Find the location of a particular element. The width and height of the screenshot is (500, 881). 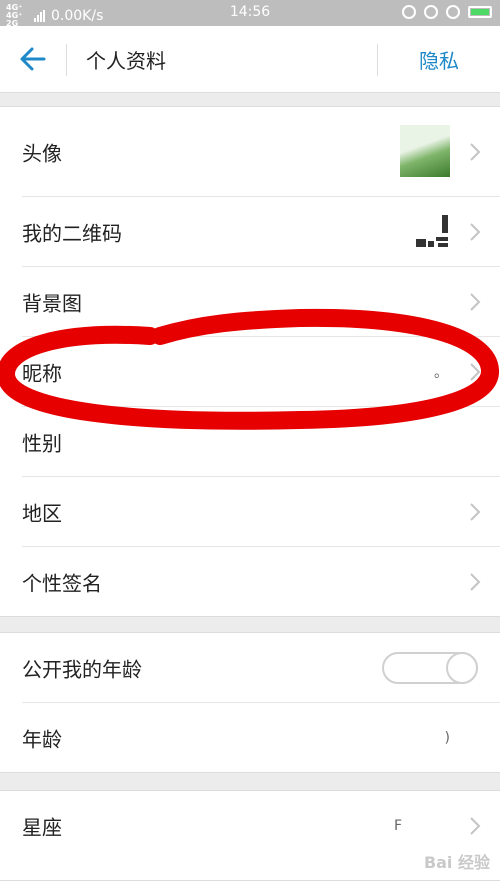

alarm-icon is located at coordinates (453, 12).